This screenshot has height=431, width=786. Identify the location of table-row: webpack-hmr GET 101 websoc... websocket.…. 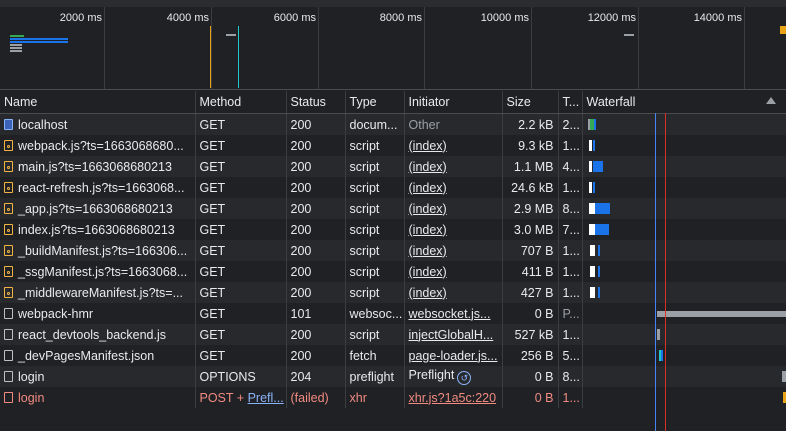
(393, 313).